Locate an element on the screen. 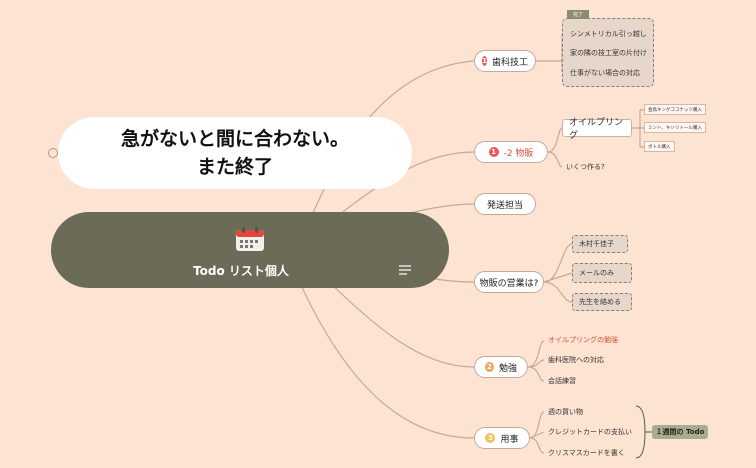 The width and height of the screenshot is (756, 468). study-item-2: 歯科医院への対応 is located at coordinates (576, 360).